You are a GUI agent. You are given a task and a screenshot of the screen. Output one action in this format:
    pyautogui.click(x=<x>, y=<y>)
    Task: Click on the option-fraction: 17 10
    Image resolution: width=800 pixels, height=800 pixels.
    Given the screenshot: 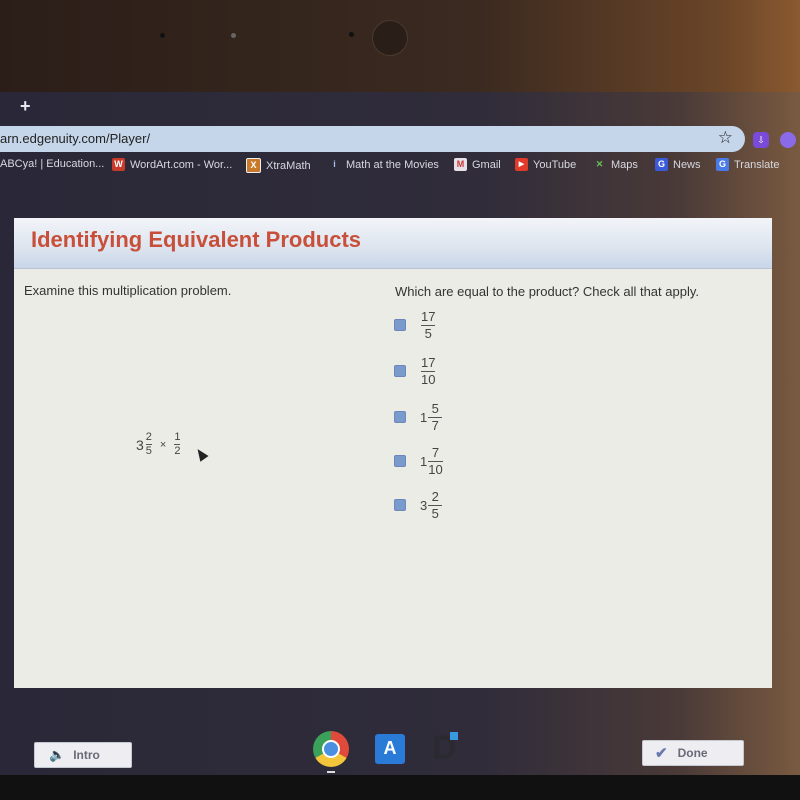 What is the action you would take?
    pyautogui.click(x=428, y=371)
    